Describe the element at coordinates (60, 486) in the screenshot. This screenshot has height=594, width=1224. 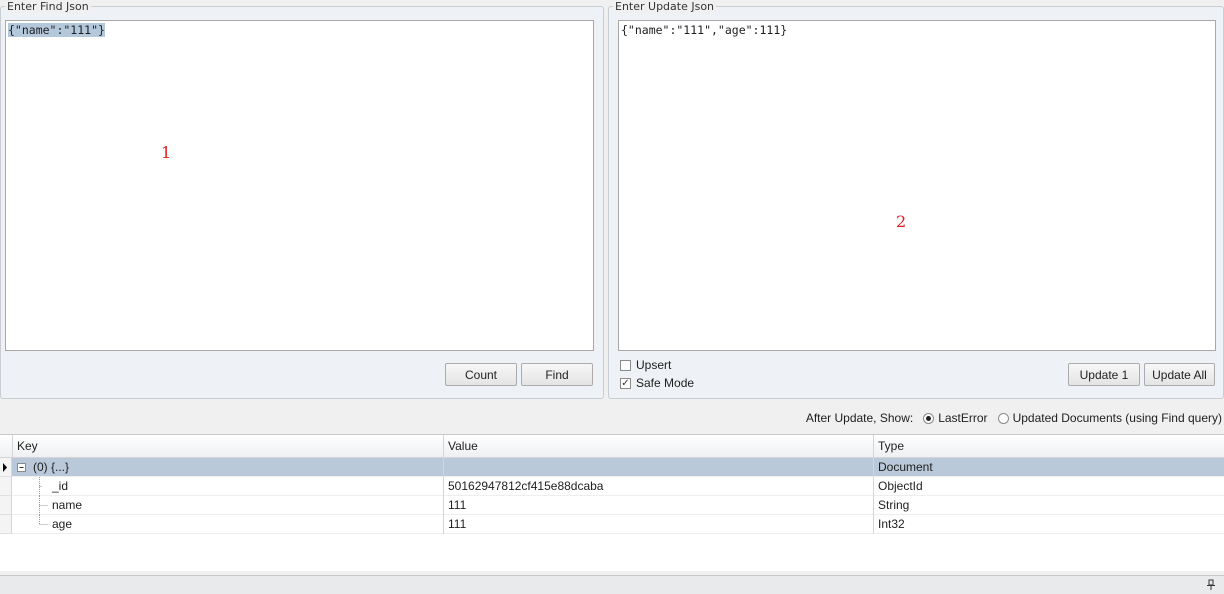
I see `key-text: _id` at that location.